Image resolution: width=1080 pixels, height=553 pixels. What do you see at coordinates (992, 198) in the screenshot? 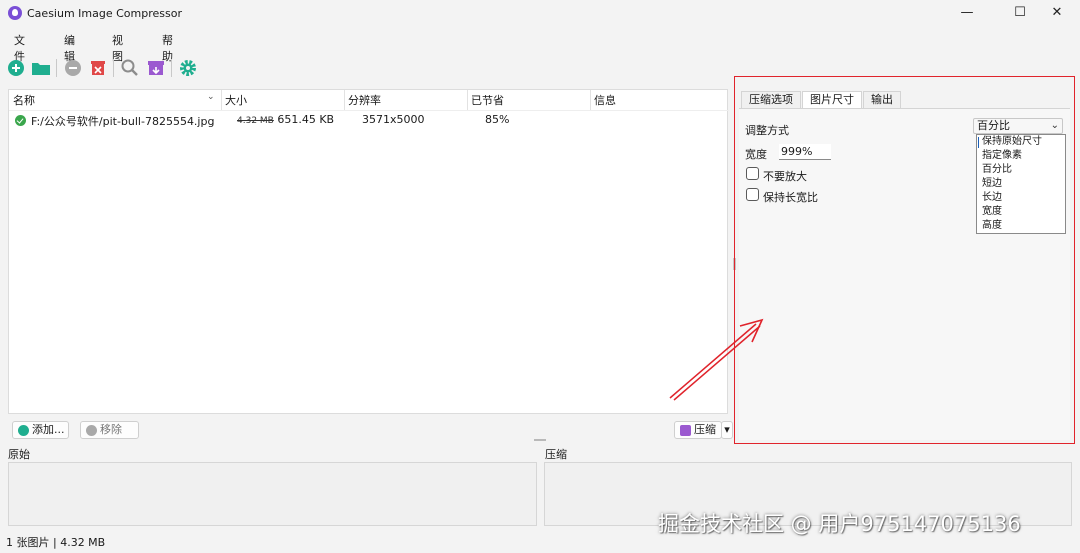
I see `dropdown-option: 长边` at bounding box center [992, 198].